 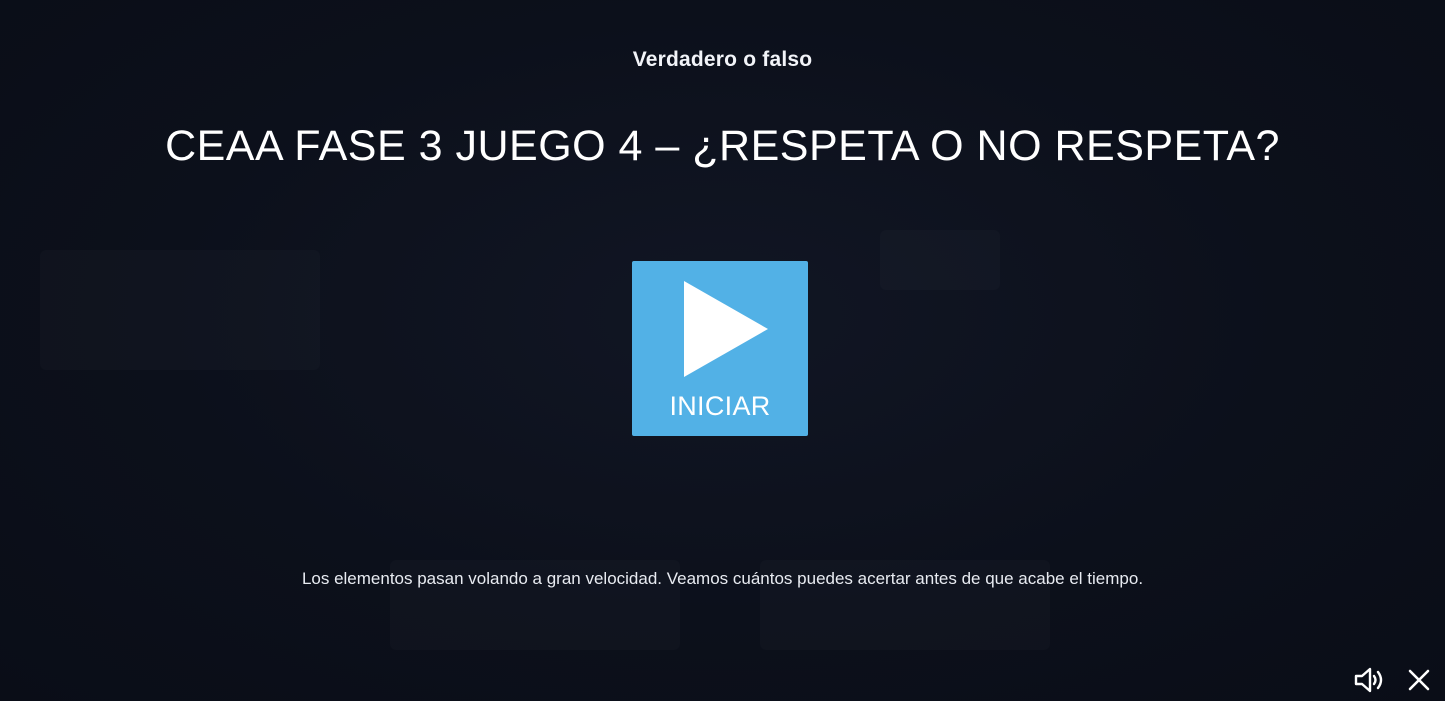 I want to click on start-button-label: INICIAR, so click(x=720, y=406).